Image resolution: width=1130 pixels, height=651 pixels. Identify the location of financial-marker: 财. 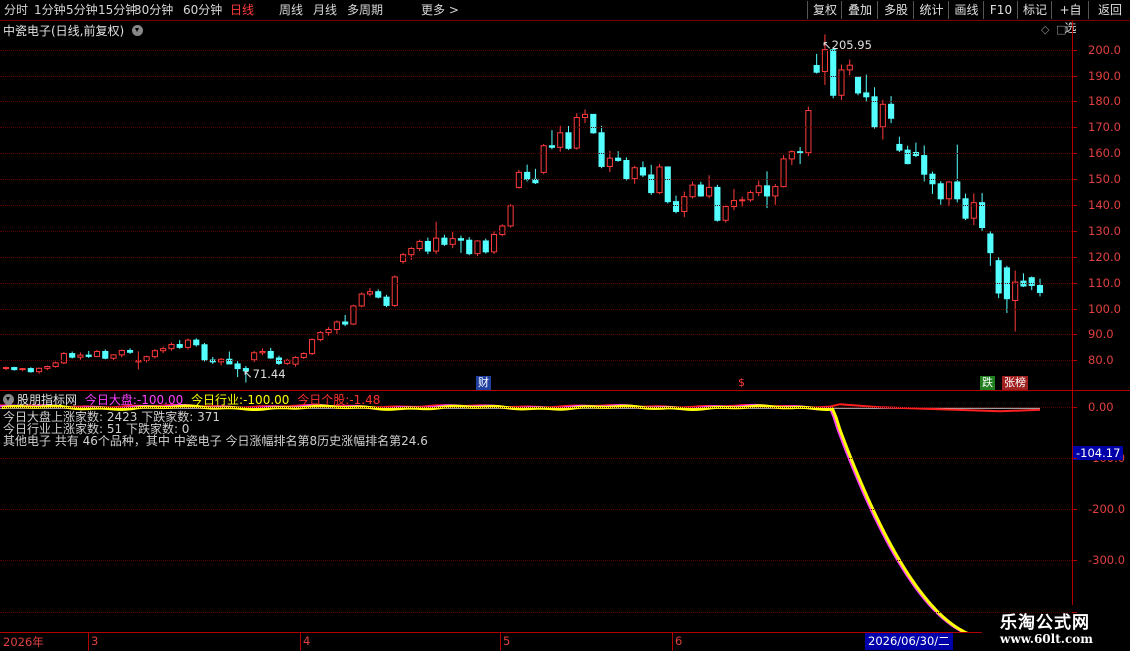
(483, 383).